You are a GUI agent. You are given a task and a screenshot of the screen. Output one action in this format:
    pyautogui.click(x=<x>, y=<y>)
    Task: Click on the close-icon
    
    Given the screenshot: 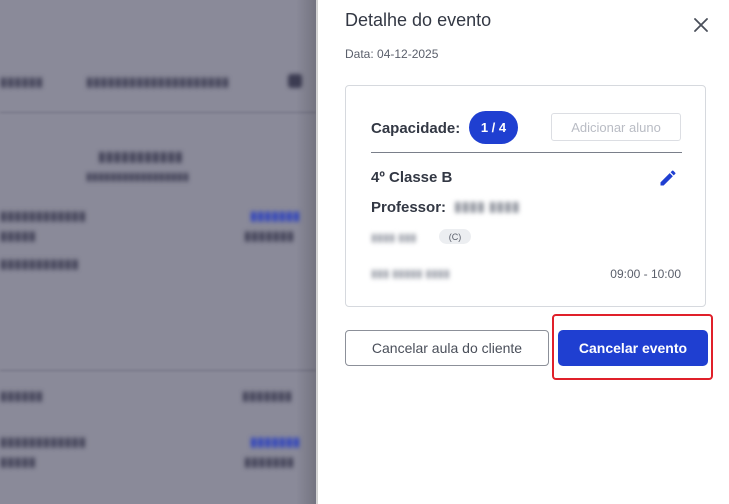 What is the action you would take?
    pyautogui.click(x=701, y=25)
    